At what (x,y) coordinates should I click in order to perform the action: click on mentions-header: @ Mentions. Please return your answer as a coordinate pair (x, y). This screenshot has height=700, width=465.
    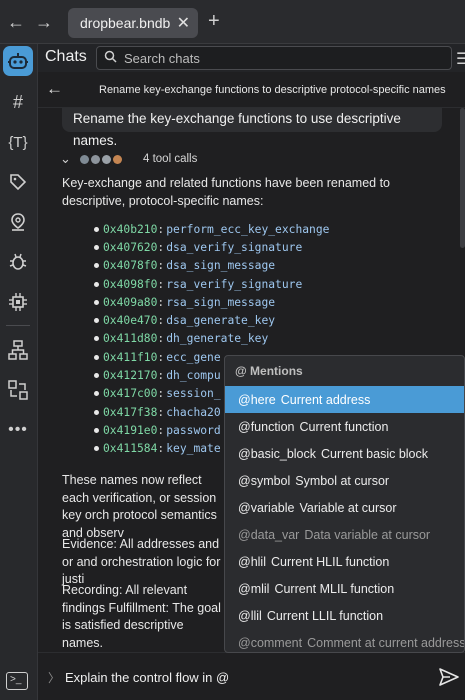
    Looking at the image, I should click on (269, 371).